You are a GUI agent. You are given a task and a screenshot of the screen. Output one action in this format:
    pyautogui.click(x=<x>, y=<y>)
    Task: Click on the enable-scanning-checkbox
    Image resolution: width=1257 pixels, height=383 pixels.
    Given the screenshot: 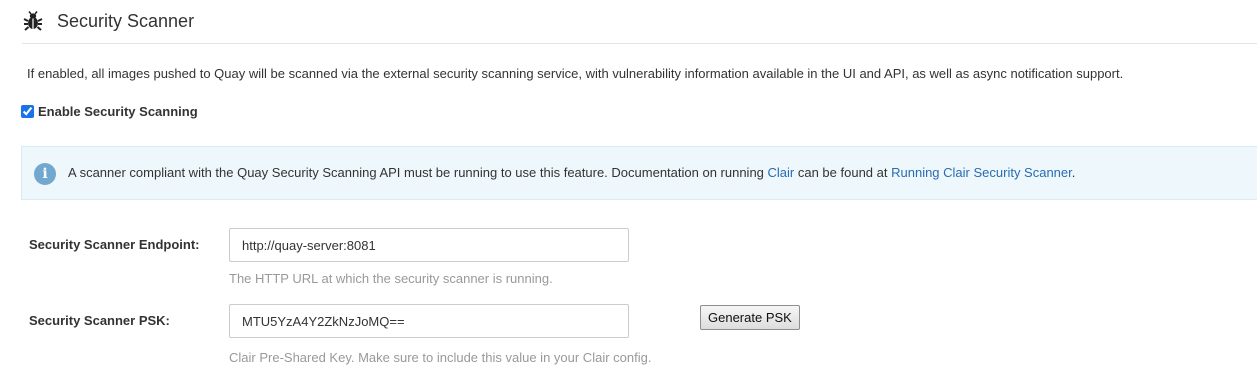 What is the action you would take?
    pyautogui.click(x=27, y=111)
    